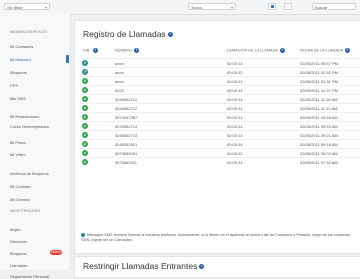 Image resolution: width=360 pixels, height=279 pixels. I want to click on sidebar-item-sms: Mis SMS, so click(18, 98).